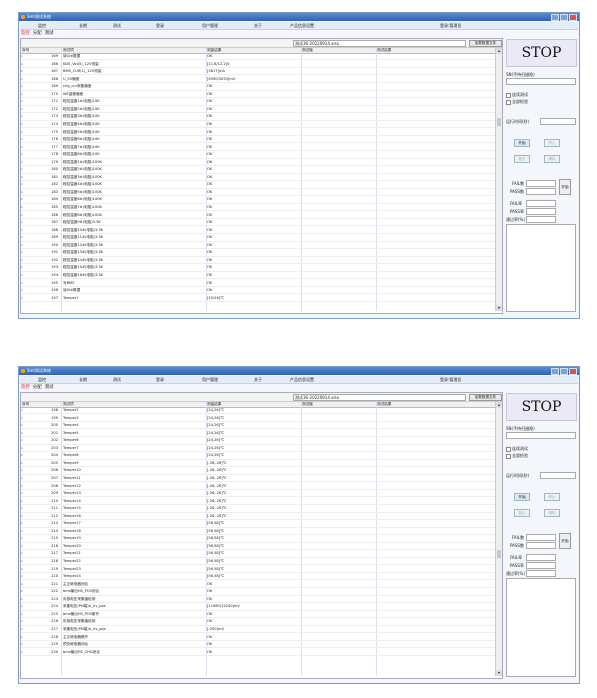 This screenshot has width=597, height=698. Describe the element at coordinates (258, 379) in the screenshot. I see `menu-item: 关于` at that location.